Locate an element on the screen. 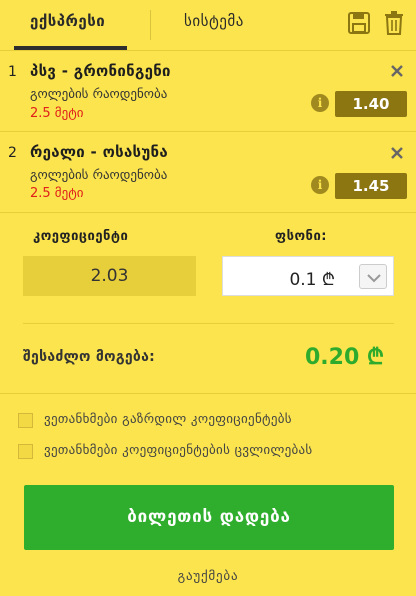 The height and width of the screenshot is (596, 416). possible-win-label: შესაძლო მოგება: is located at coordinates (89, 357).